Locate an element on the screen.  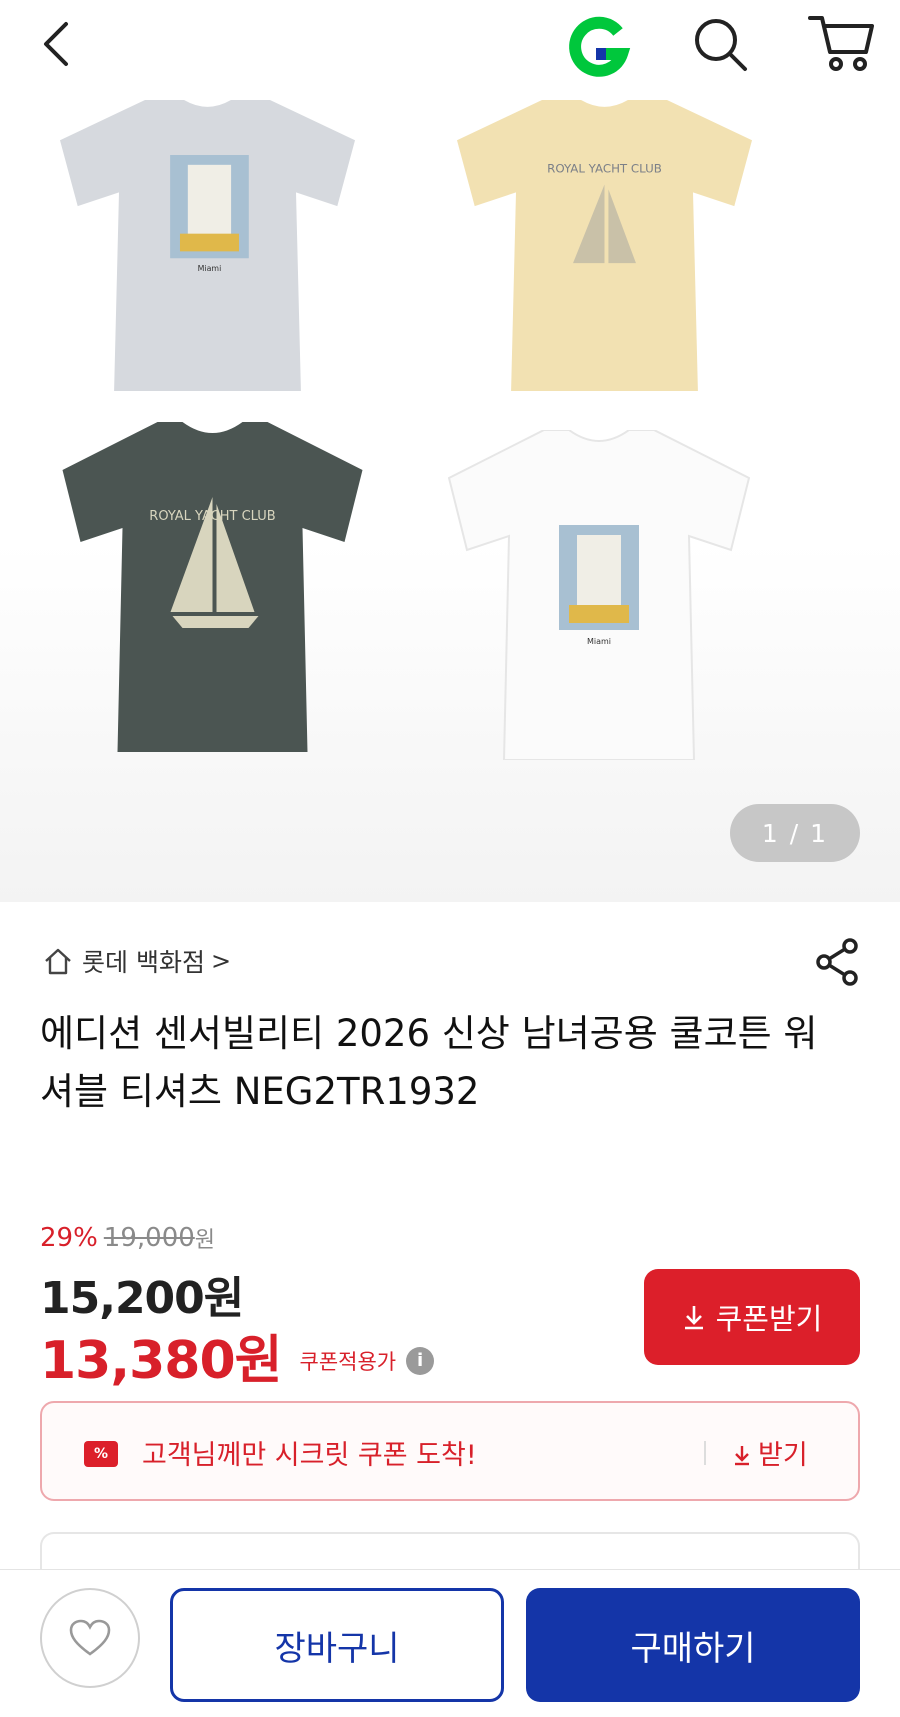
heart-icon is located at coordinates (90, 1637).